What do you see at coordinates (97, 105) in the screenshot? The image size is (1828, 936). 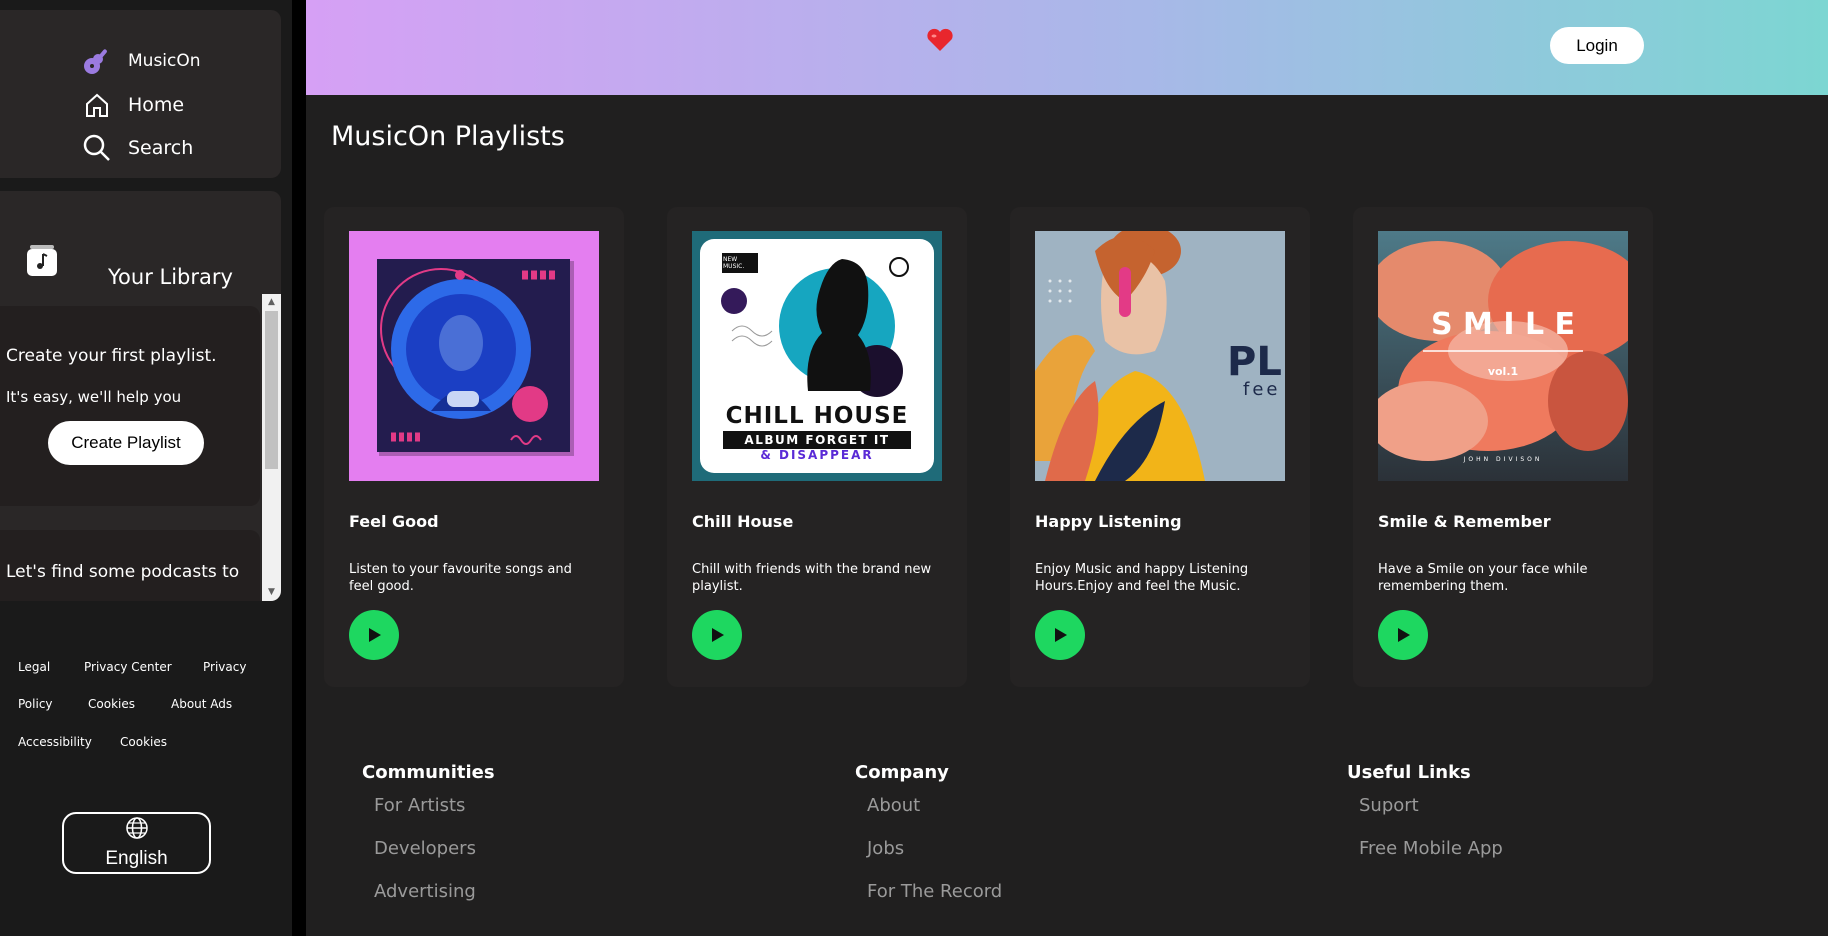 I see `home-icon` at bounding box center [97, 105].